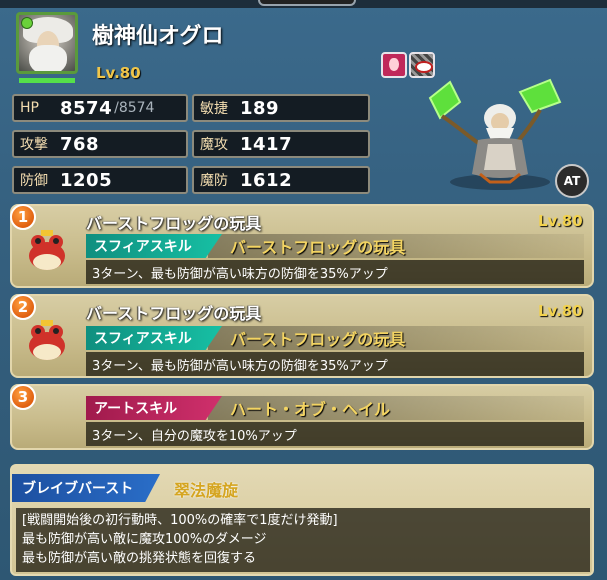 This screenshot has width=607, height=580. Describe the element at coordinates (214, 181) in the screenshot. I see `stat-magic-defense-label: 魔防` at that location.